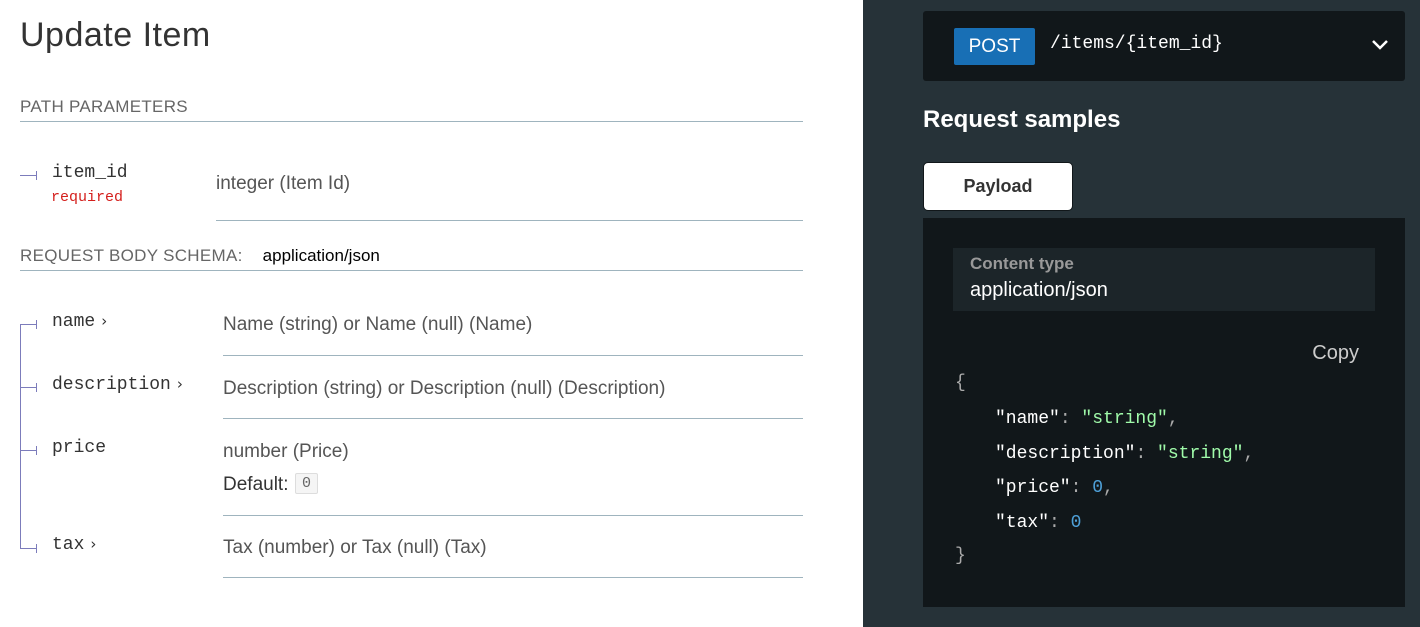  I want to click on field-tax: tax ›, so click(74, 545).